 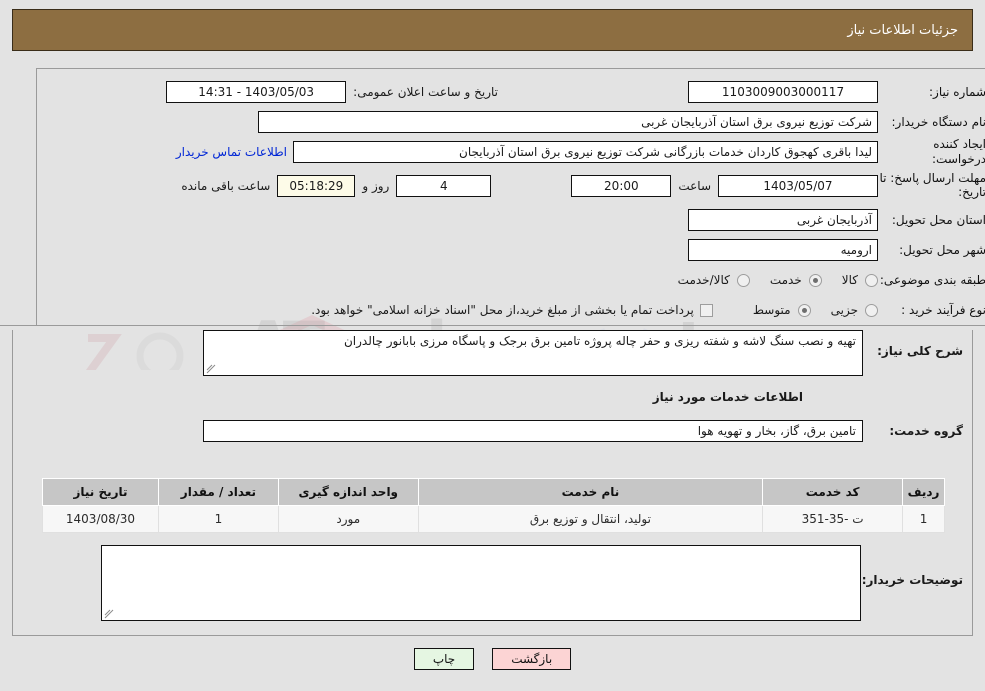 What do you see at coordinates (902, 30) in the screenshot?
I see `page-title: جزئیات اطلاعات نیاز` at bounding box center [902, 30].